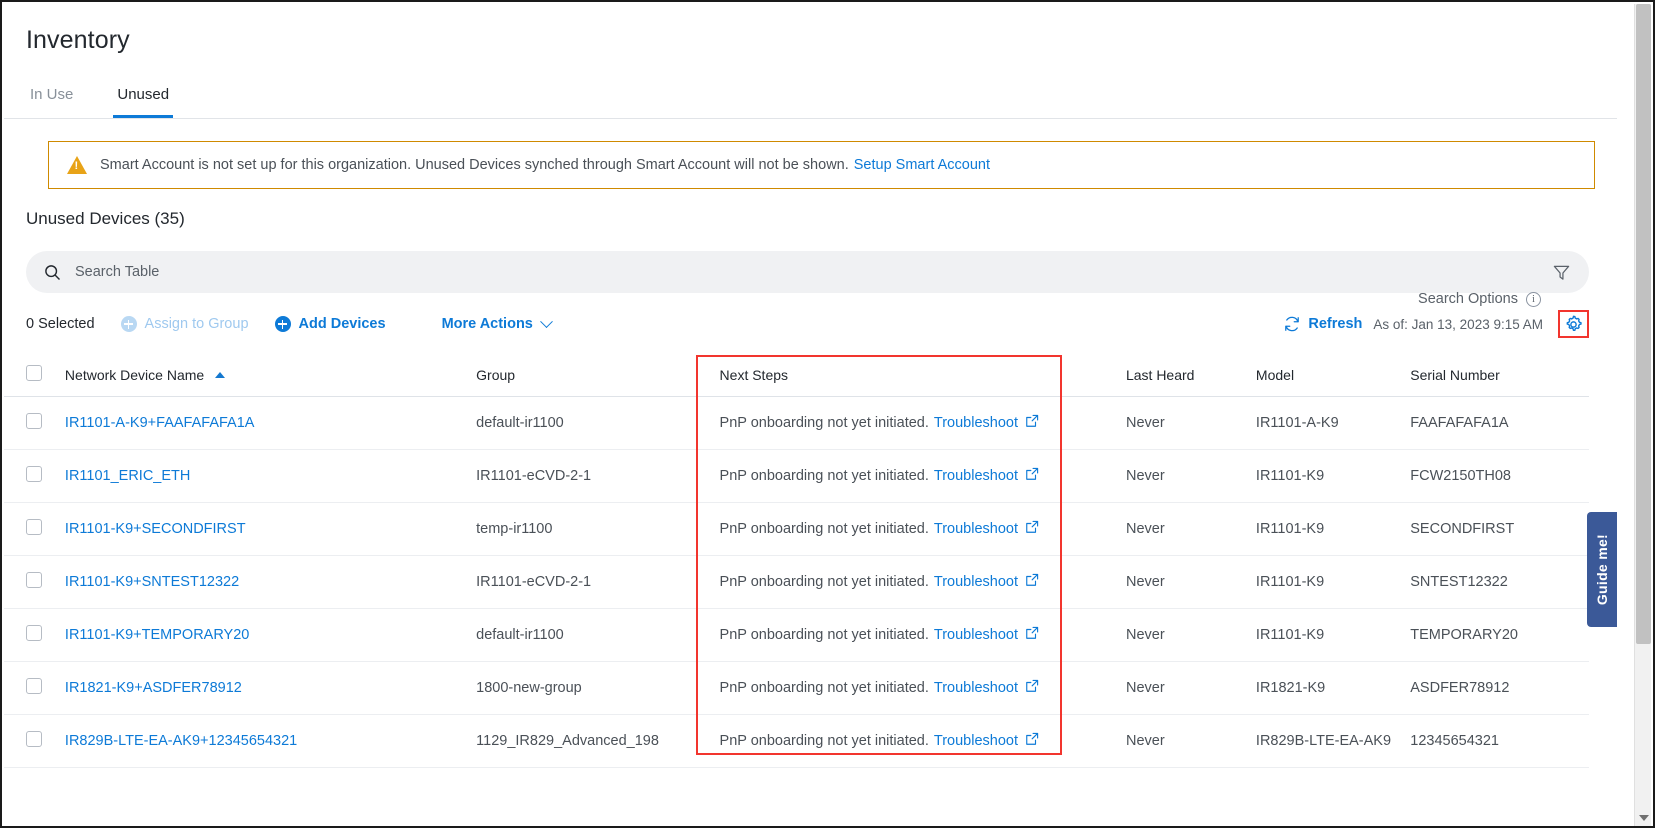 Image resolution: width=1655 pixels, height=828 pixels. I want to click on info-icon: i, so click(1533, 299).